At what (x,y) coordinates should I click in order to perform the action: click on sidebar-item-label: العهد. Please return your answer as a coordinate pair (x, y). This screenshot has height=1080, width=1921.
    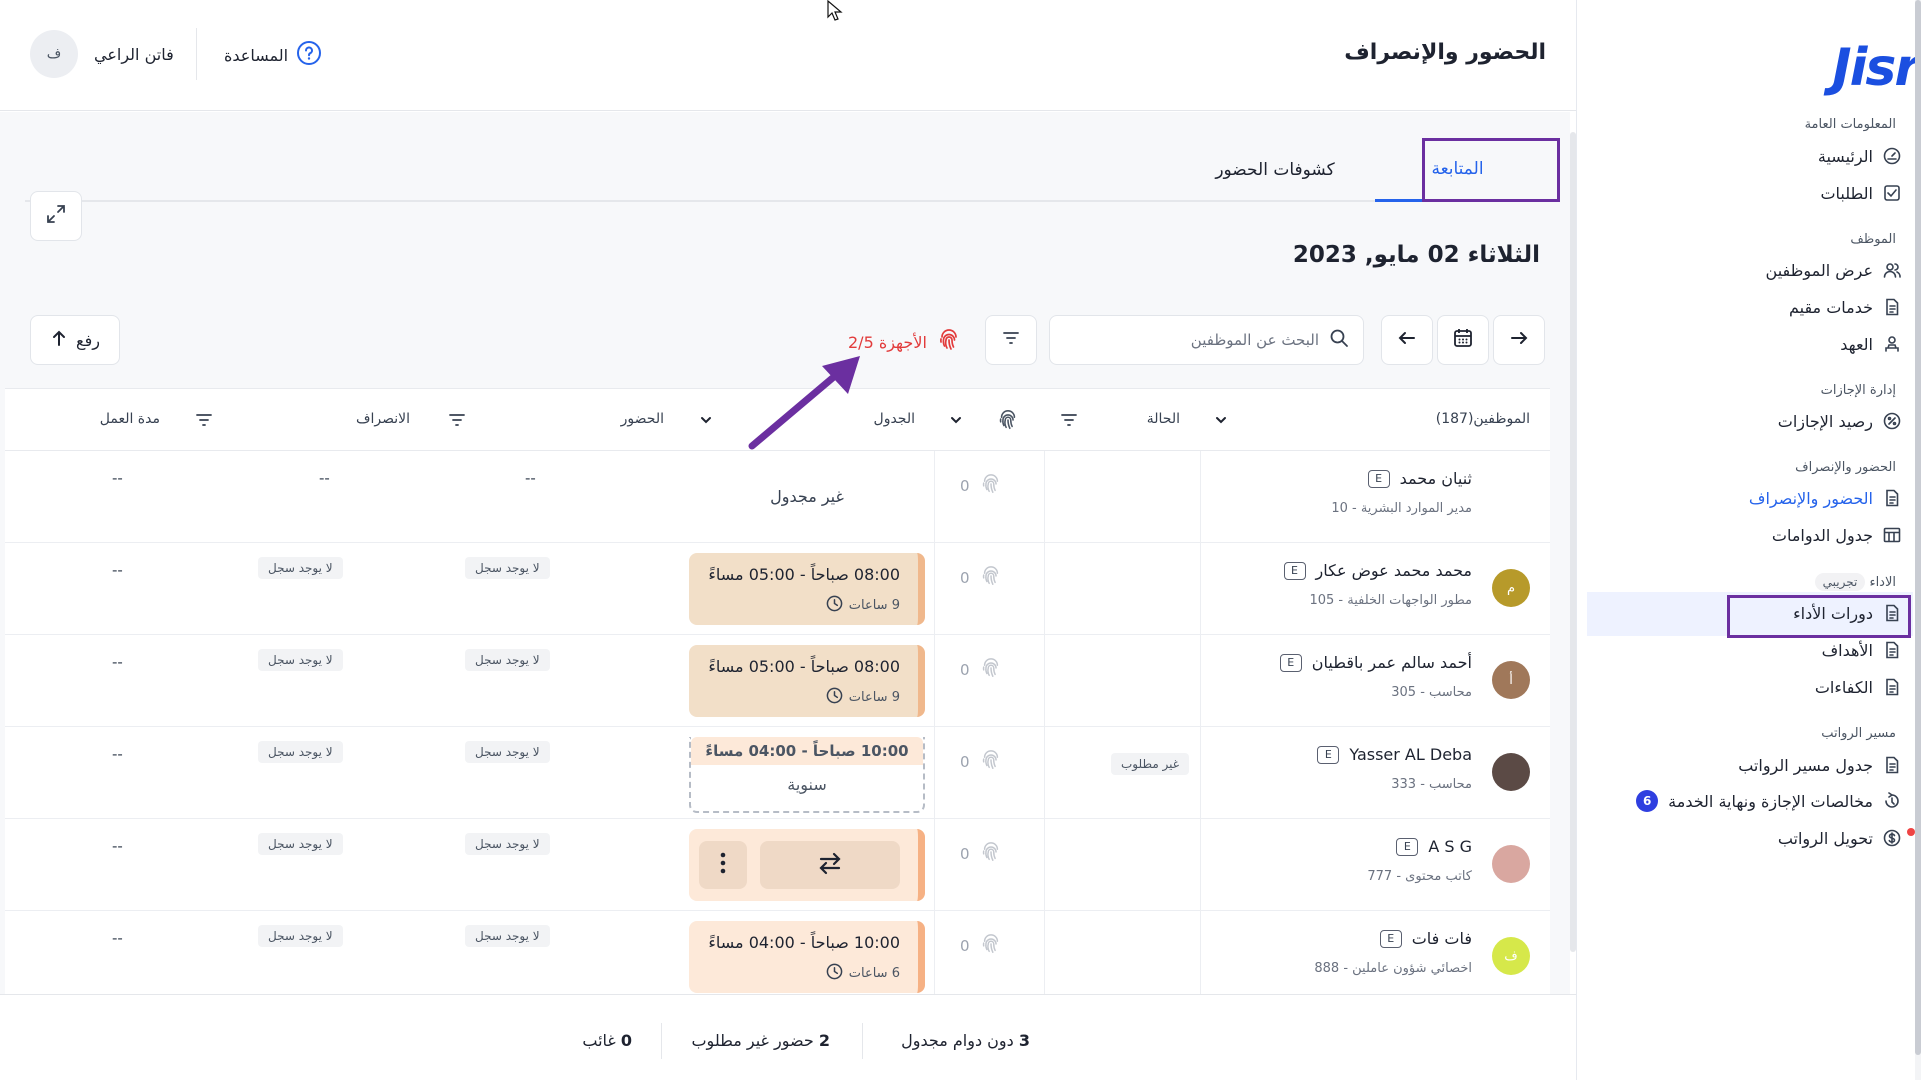
    Looking at the image, I should click on (1856, 344).